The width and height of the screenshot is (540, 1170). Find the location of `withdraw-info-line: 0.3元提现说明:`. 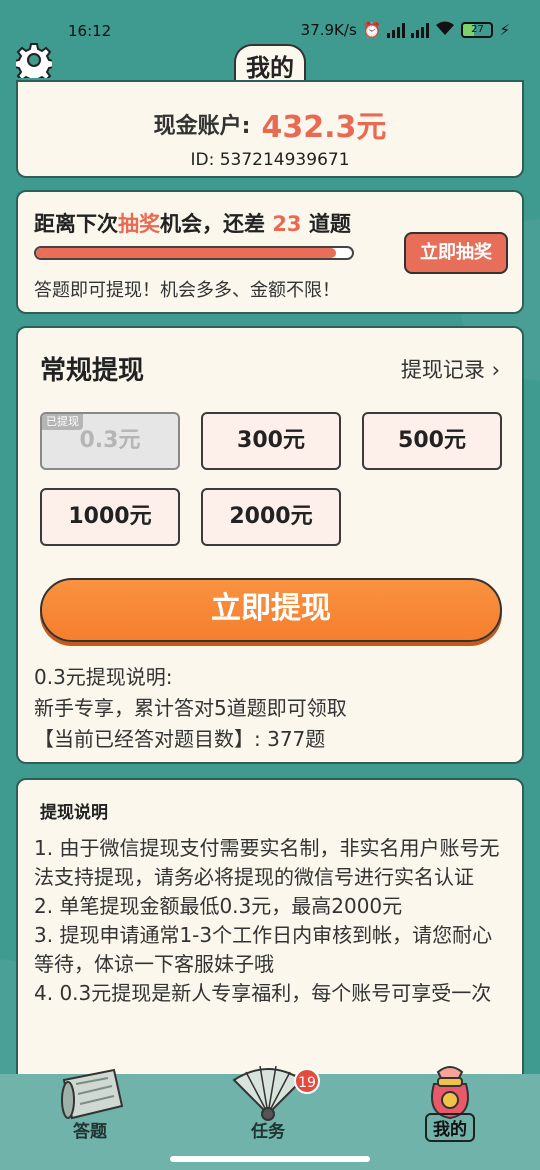

withdraw-info-line: 0.3元提现说明: is located at coordinates (103, 677).